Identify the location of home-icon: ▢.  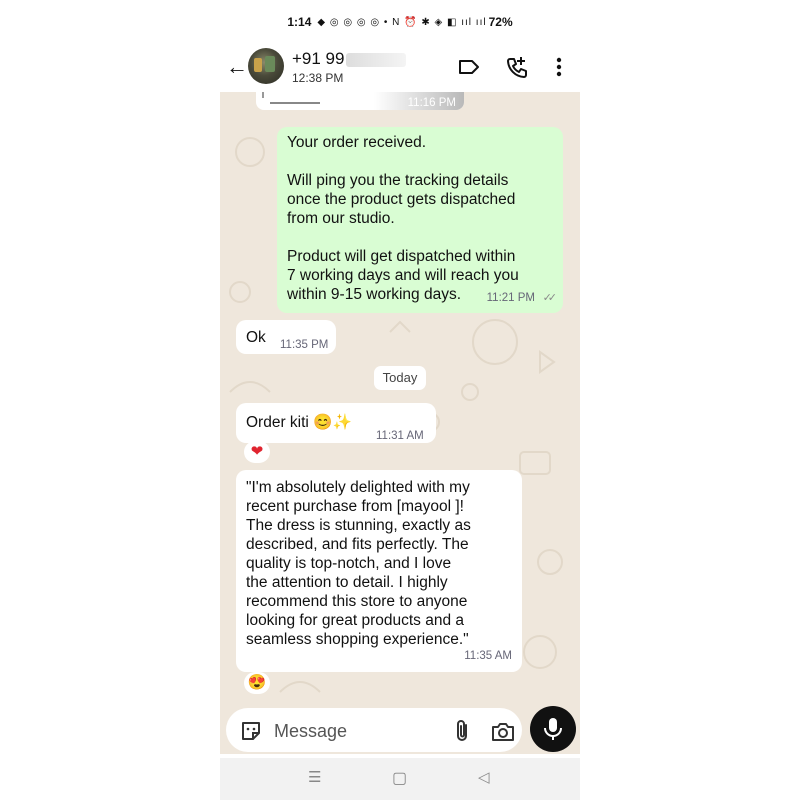
(399, 778).